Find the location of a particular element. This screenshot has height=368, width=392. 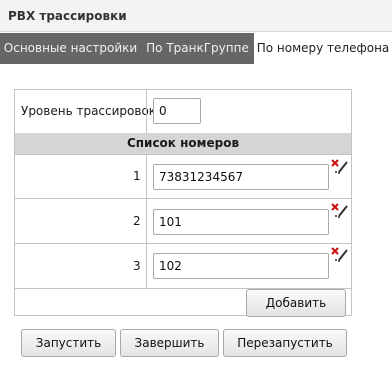

numbers-list-header: Список номеров is located at coordinates (183, 143).